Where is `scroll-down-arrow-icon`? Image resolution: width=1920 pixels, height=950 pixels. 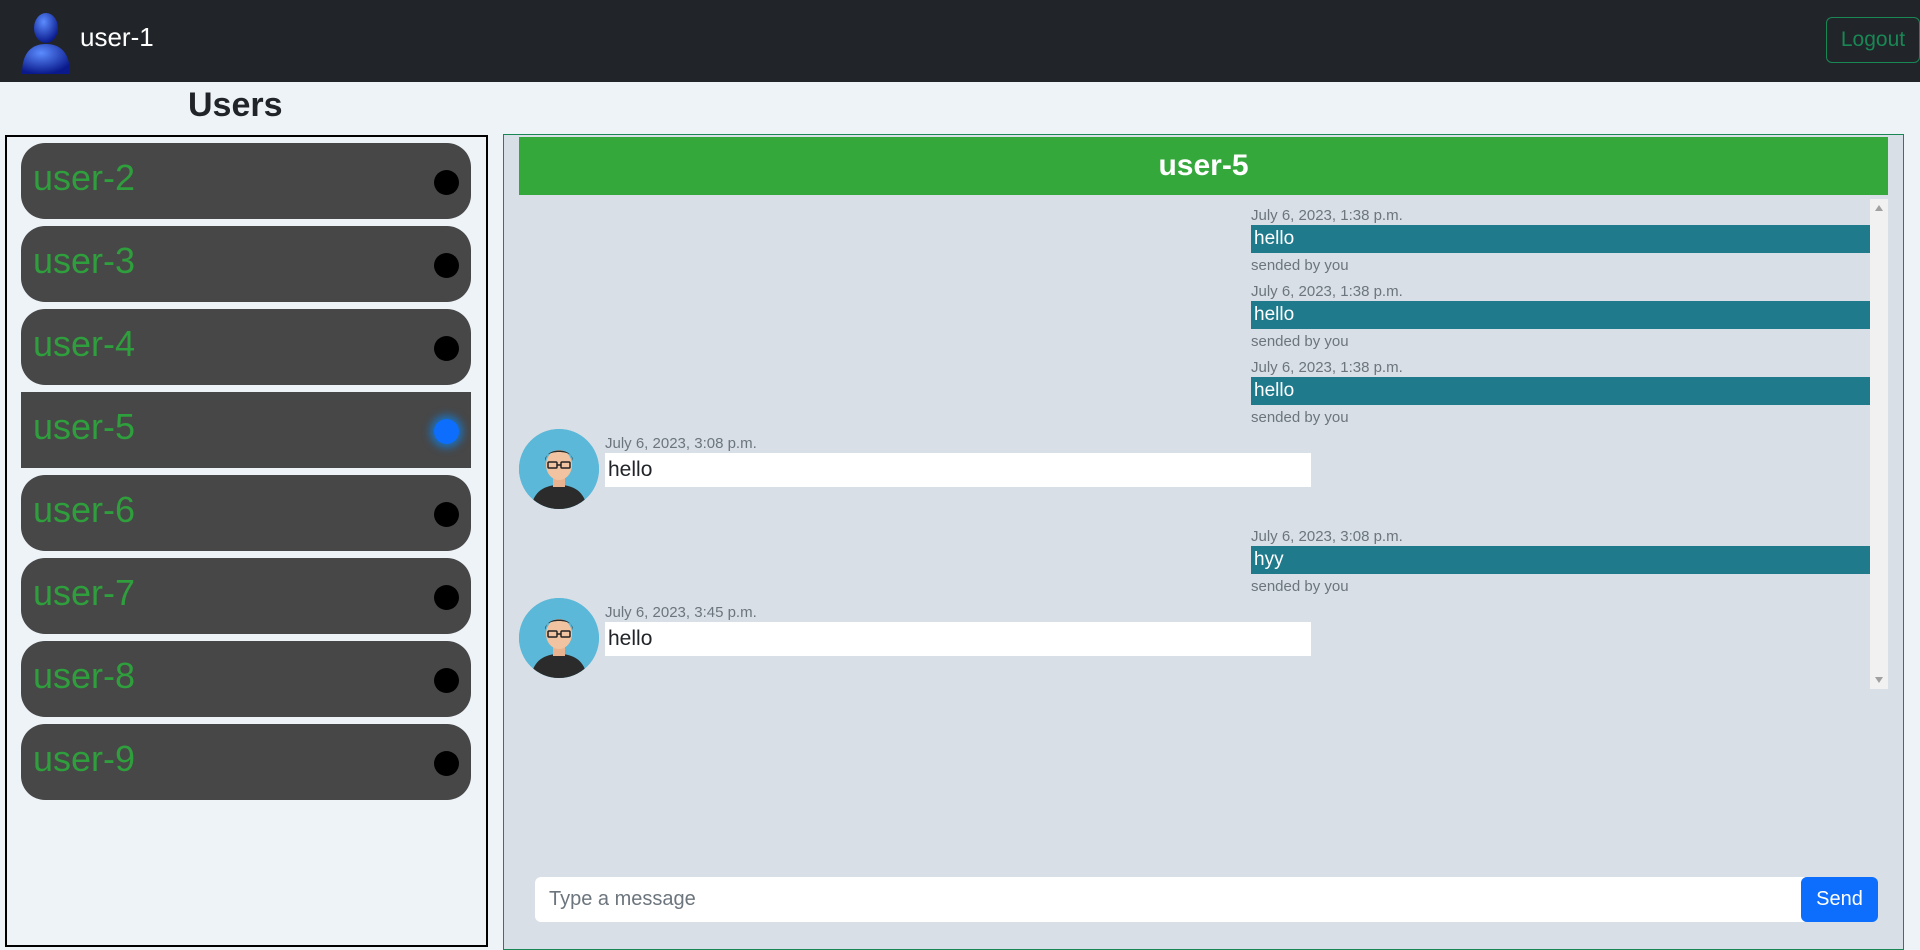
scroll-down-arrow-icon is located at coordinates (1879, 680).